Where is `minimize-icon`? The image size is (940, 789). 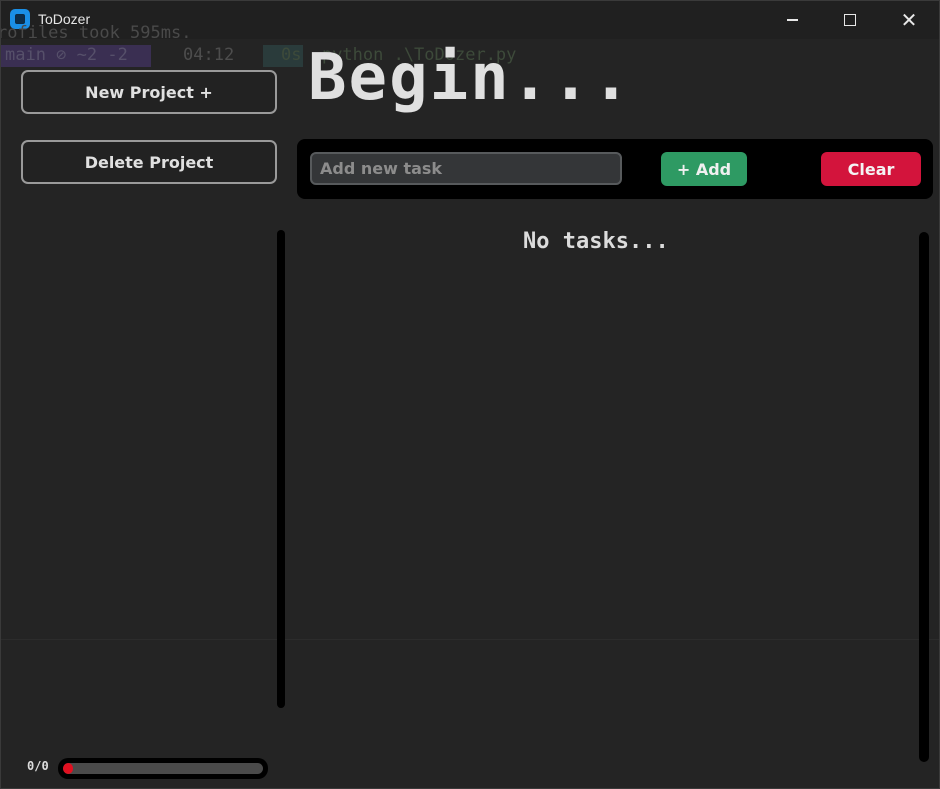 minimize-icon is located at coordinates (792, 20).